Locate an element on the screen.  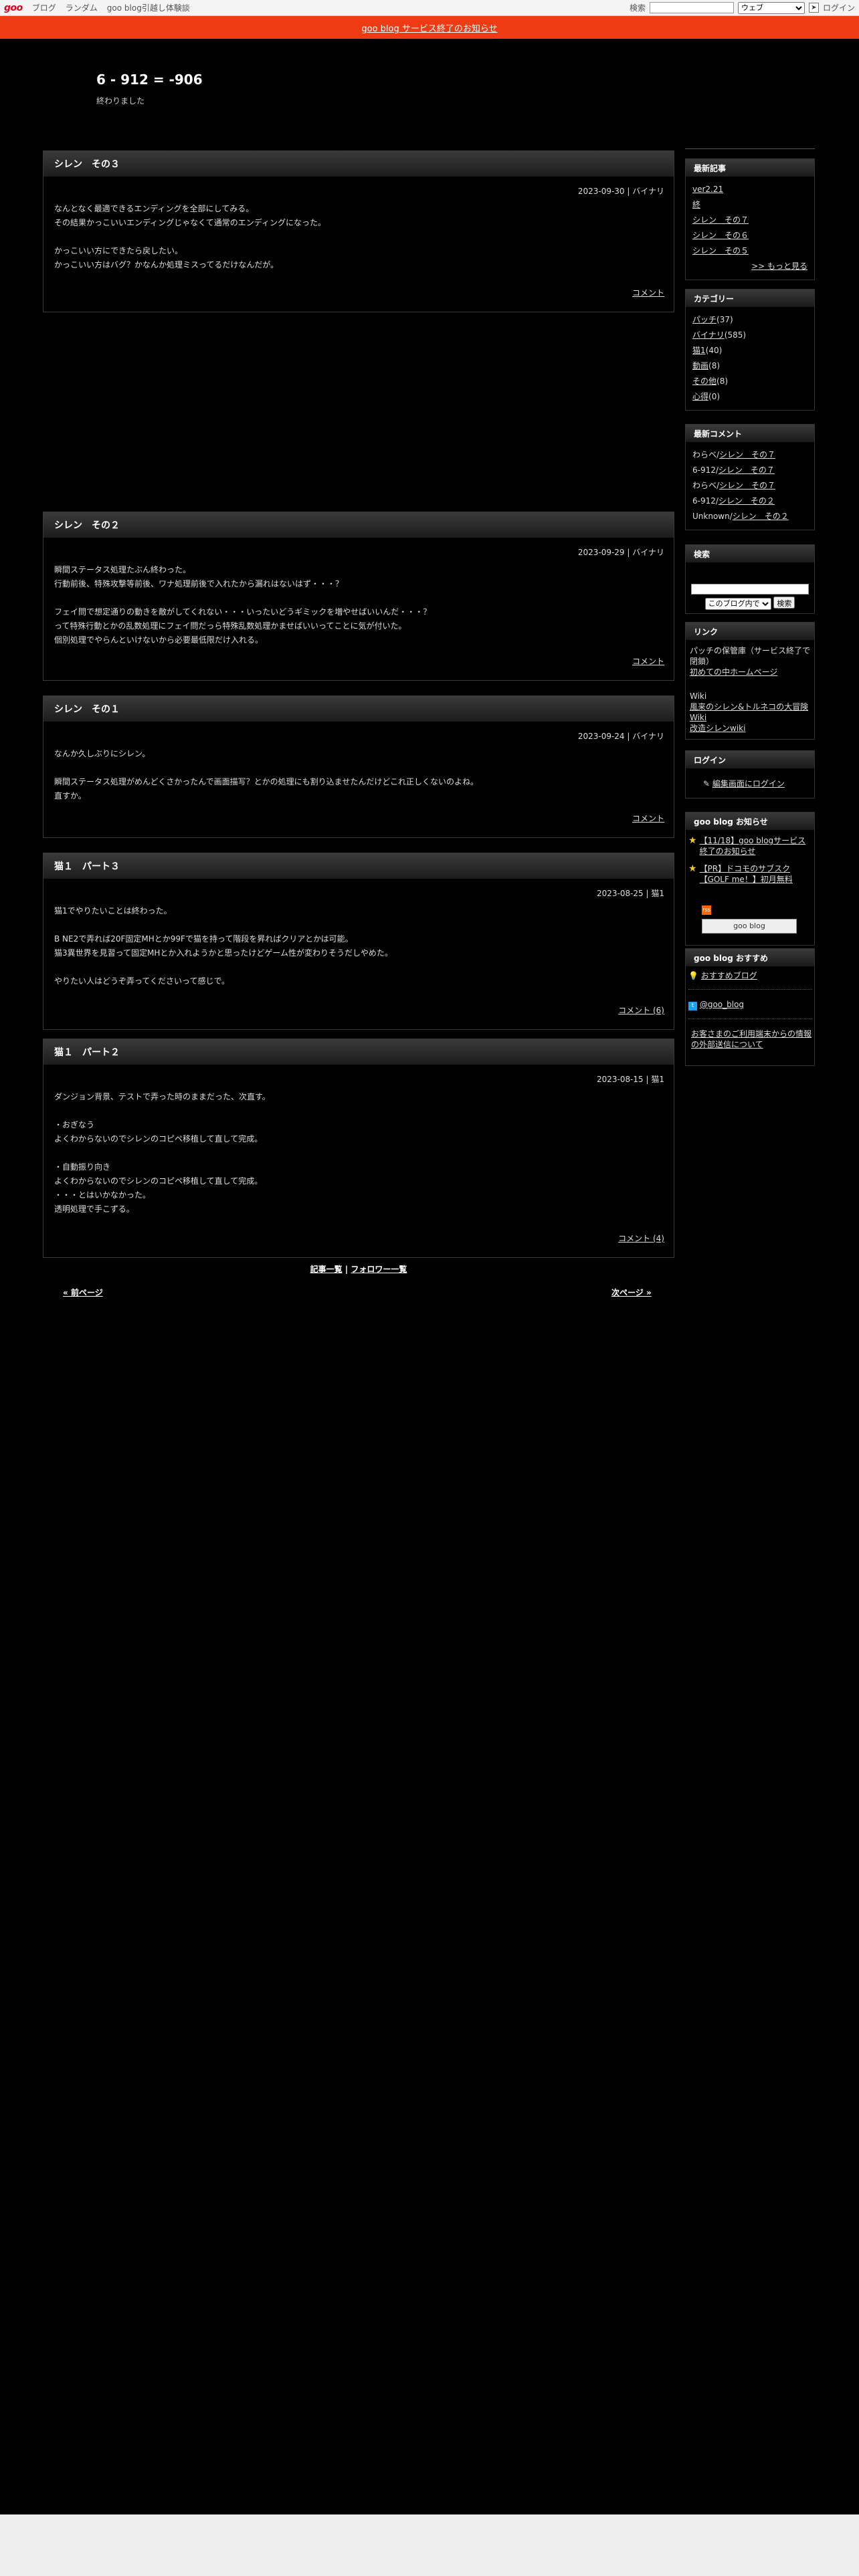
widget-title: リンク is located at coordinates (750, 631).